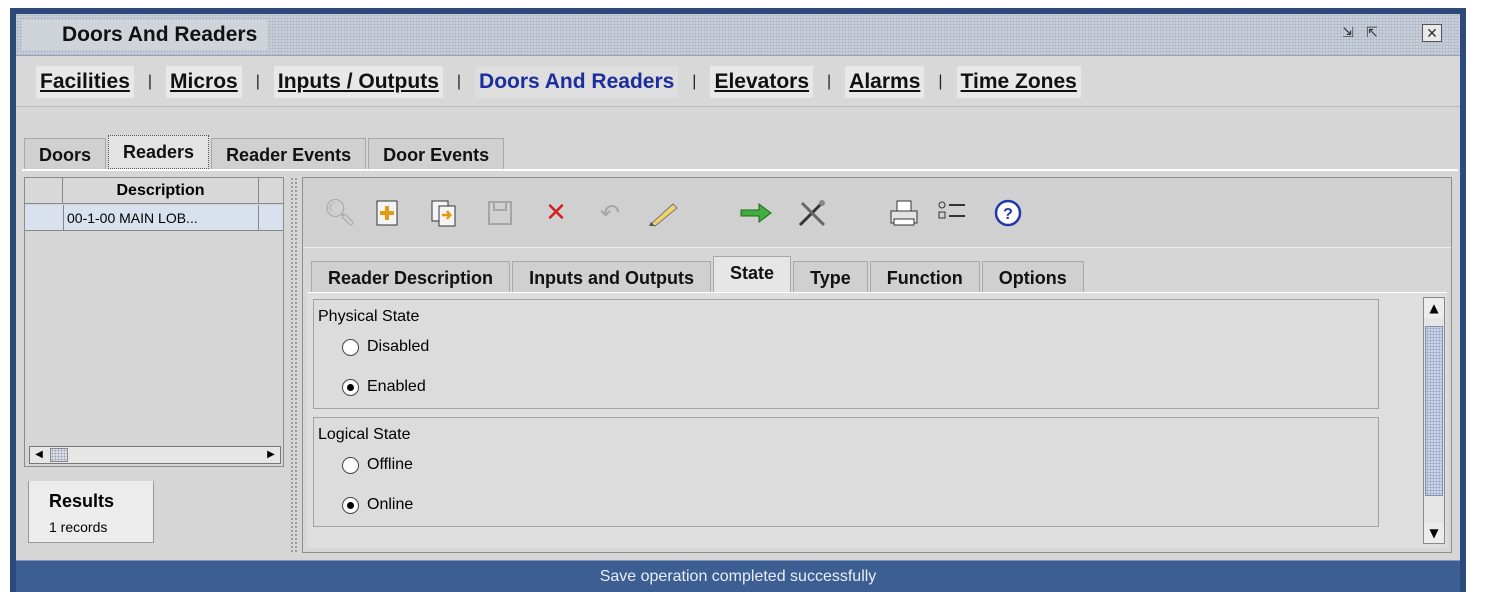 The width and height of the screenshot is (1485, 592). I want to click on vertical-scrollbar: ▲ ▼, so click(1434, 420).